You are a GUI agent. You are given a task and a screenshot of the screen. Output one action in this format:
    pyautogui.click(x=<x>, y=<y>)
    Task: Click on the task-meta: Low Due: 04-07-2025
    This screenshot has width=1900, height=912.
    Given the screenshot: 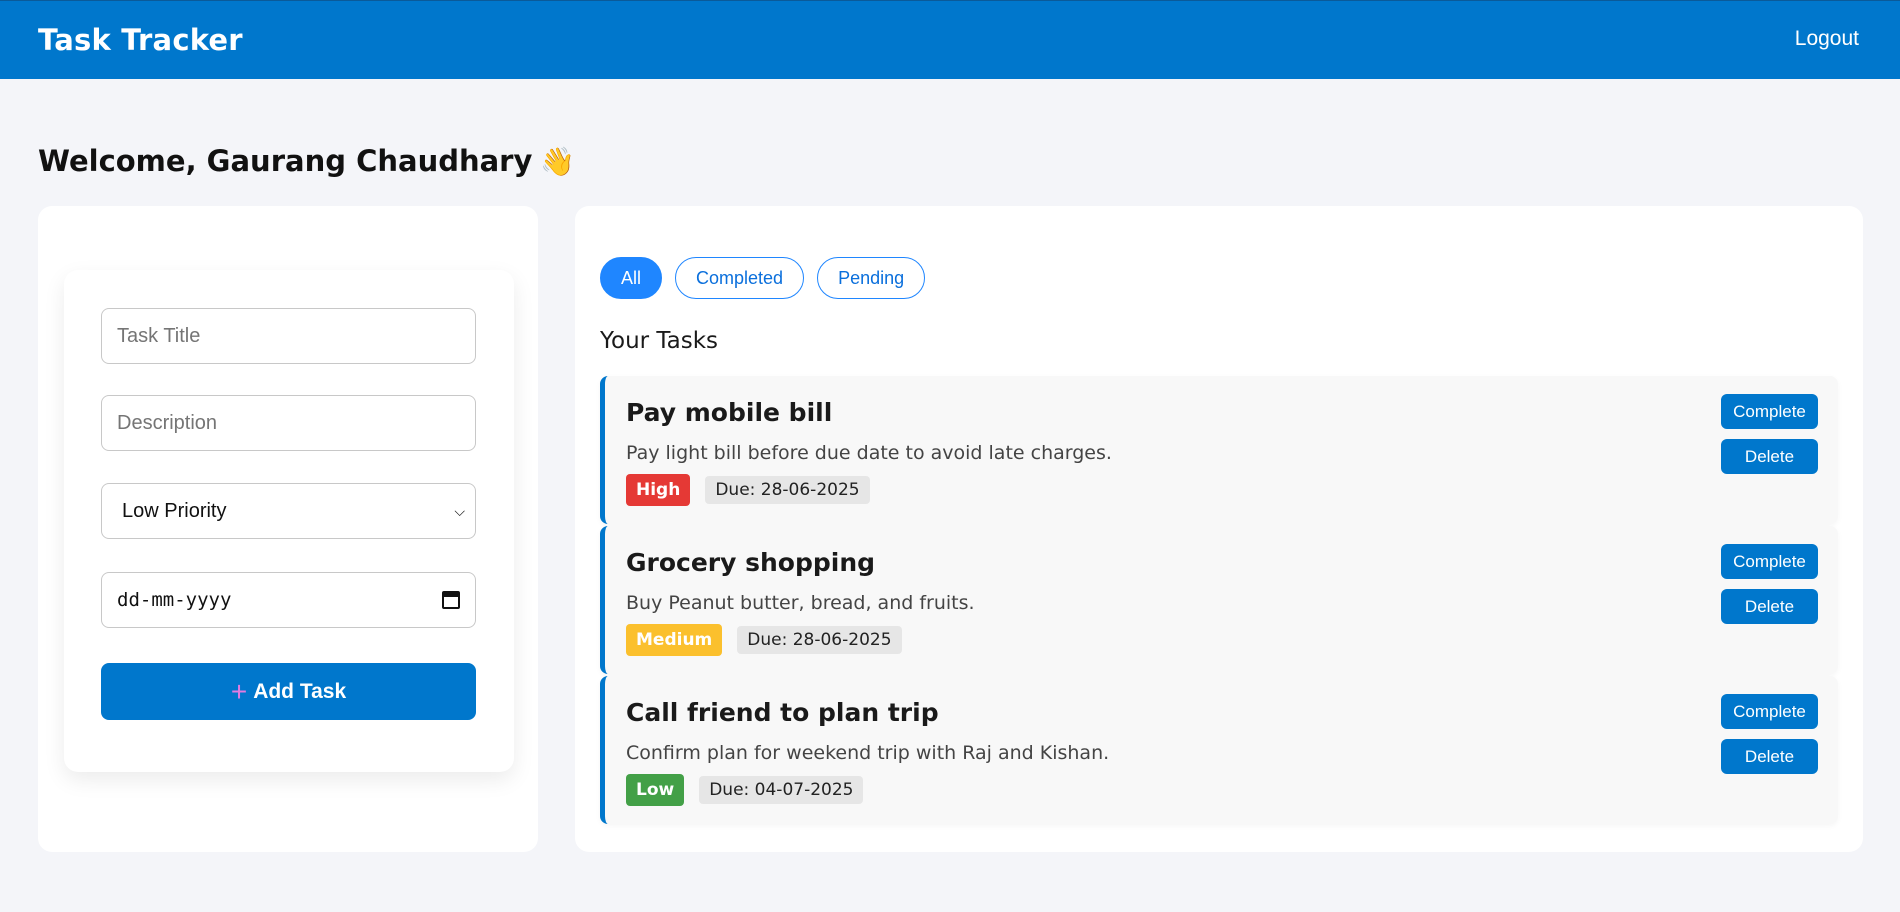 What is the action you would take?
    pyautogui.click(x=745, y=790)
    